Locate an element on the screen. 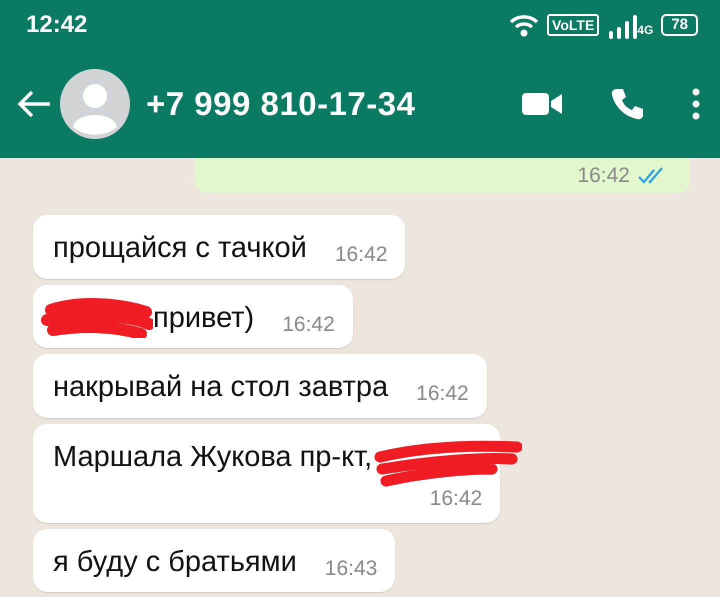  contact-name: +7 999 810-17-34 is located at coordinates (281, 104).